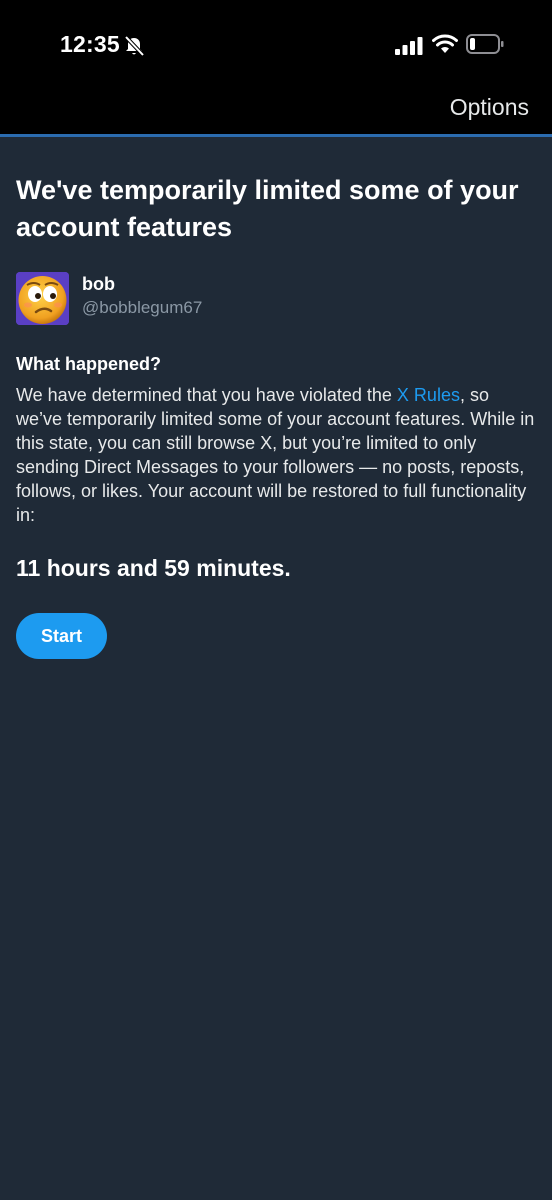 This screenshot has height=1200, width=552. What do you see at coordinates (445, 43) in the screenshot?
I see `wifi-icon` at bounding box center [445, 43].